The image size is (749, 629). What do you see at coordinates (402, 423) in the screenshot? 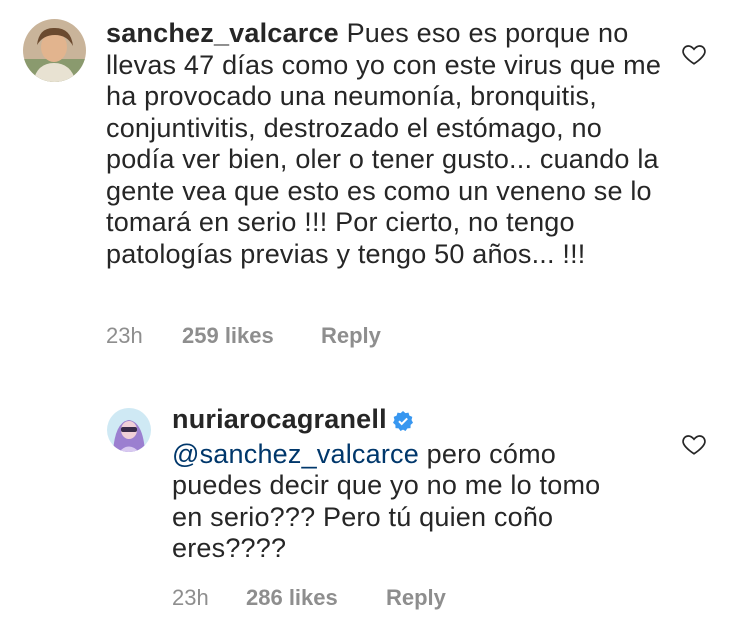
I see `verified-badge-icon` at bounding box center [402, 423].